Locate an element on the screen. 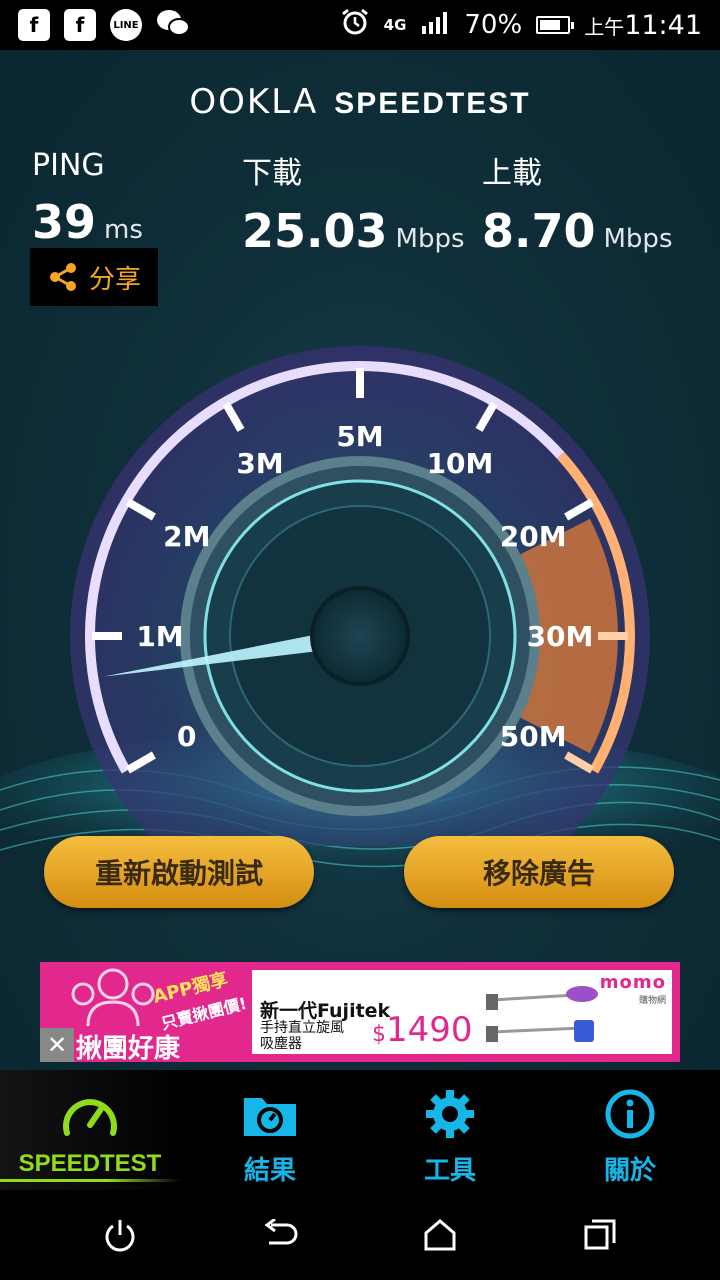  gauge-tick-label: 50M is located at coordinates (533, 736).